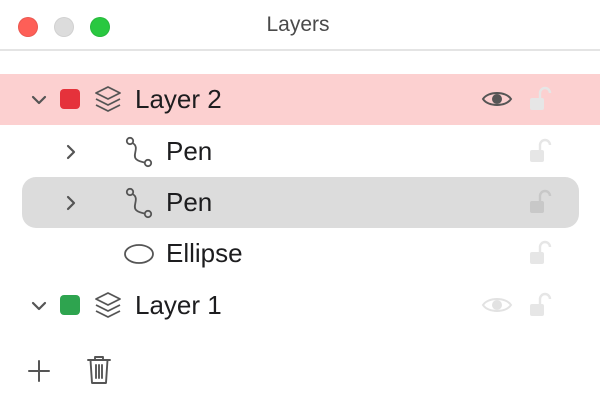 Image resolution: width=600 pixels, height=401 pixels. What do you see at coordinates (300, 253) in the screenshot?
I see `layer-item-ellipse: Ellipse` at bounding box center [300, 253].